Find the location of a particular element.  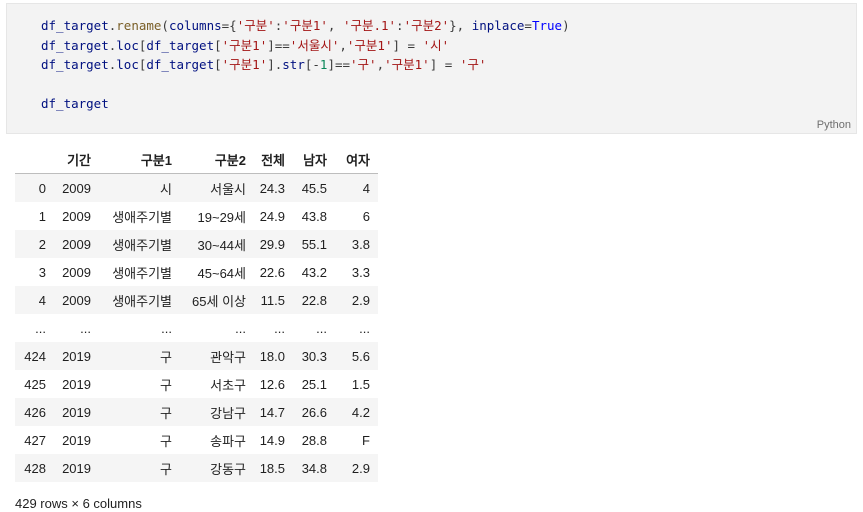

code-token: str is located at coordinates (293, 64).